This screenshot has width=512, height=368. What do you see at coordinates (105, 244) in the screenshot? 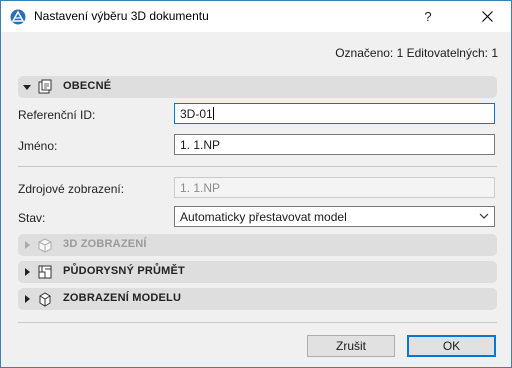
I see `section-3d-view-label: 3D ZOBRAZENÍ` at bounding box center [105, 244].